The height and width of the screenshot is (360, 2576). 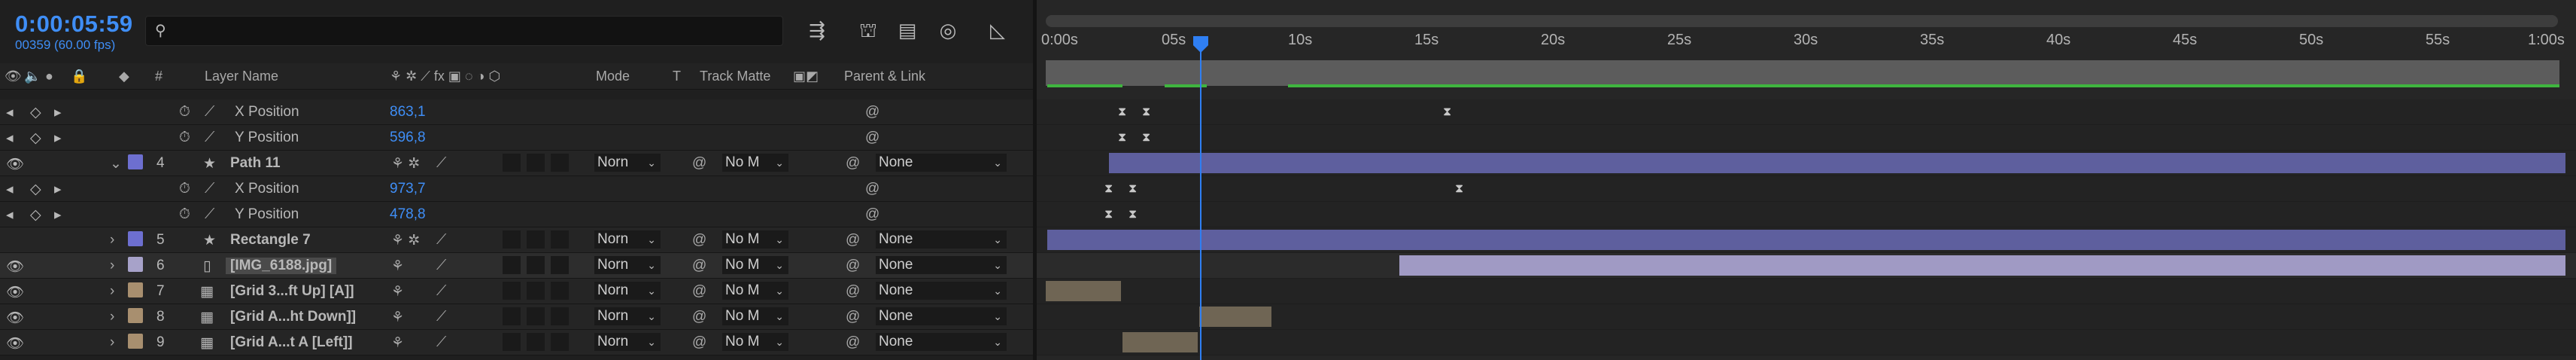 I want to click on property-row: ◂ ◇ ▸ ⏱ ⟋ X Position 863,1 @, so click(x=518, y=112).